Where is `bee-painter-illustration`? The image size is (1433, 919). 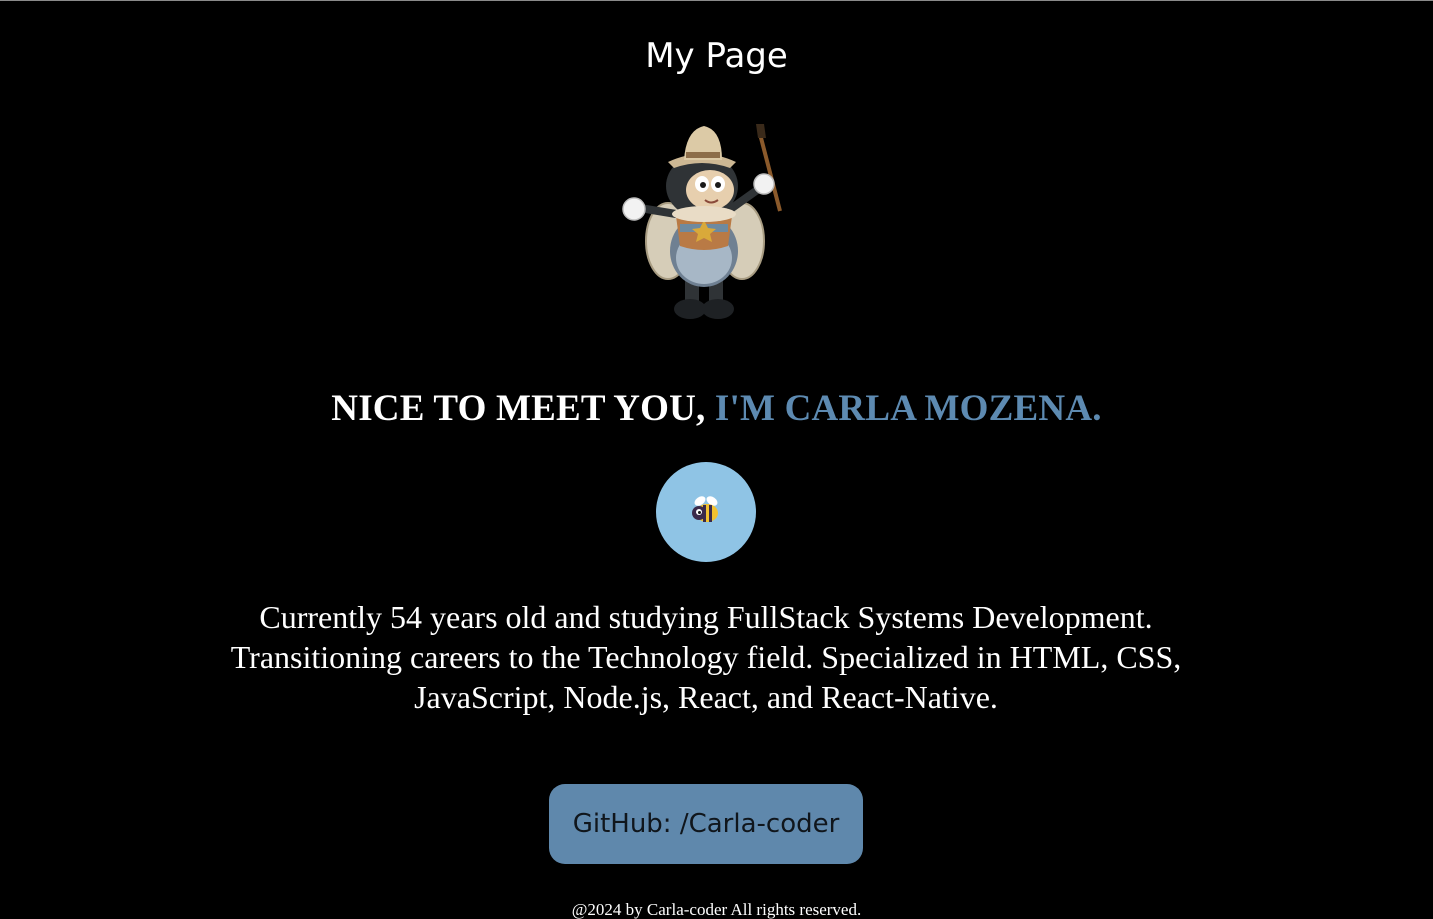
bee-painter-illustration is located at coordinates (705, 223).